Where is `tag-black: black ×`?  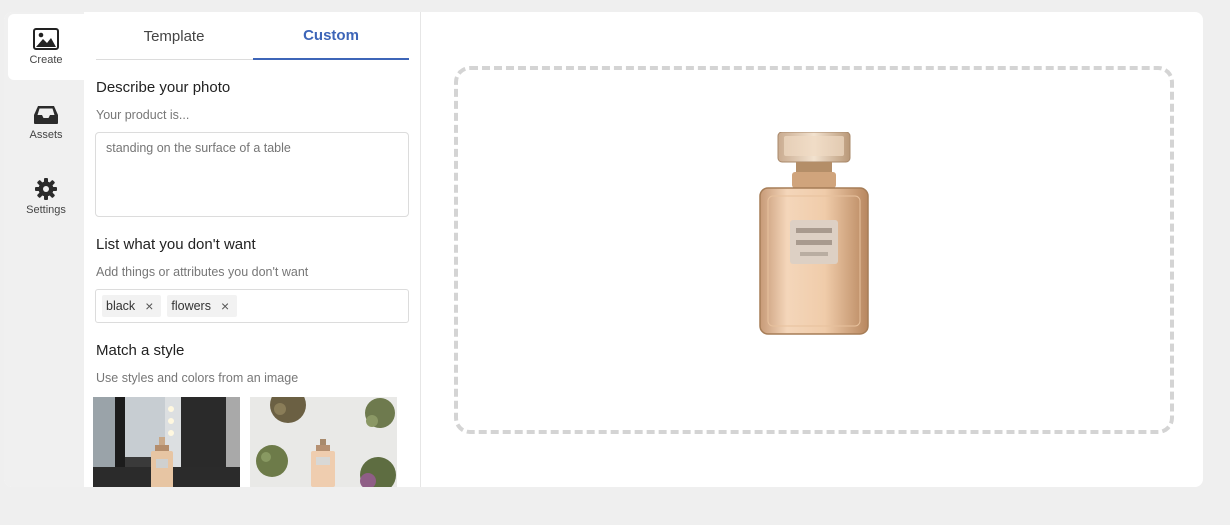
tag-black: black × is located at coordinates (132, 306).